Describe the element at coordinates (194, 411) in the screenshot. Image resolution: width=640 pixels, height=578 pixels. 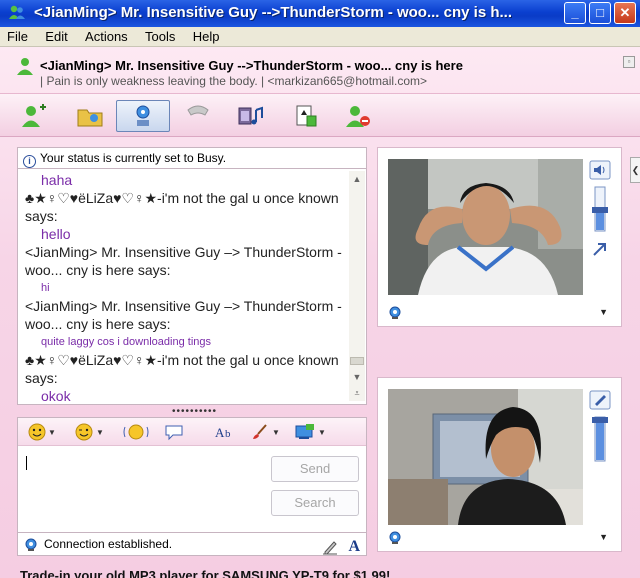
I see `pane-splitter: ••••••••••` at that location.